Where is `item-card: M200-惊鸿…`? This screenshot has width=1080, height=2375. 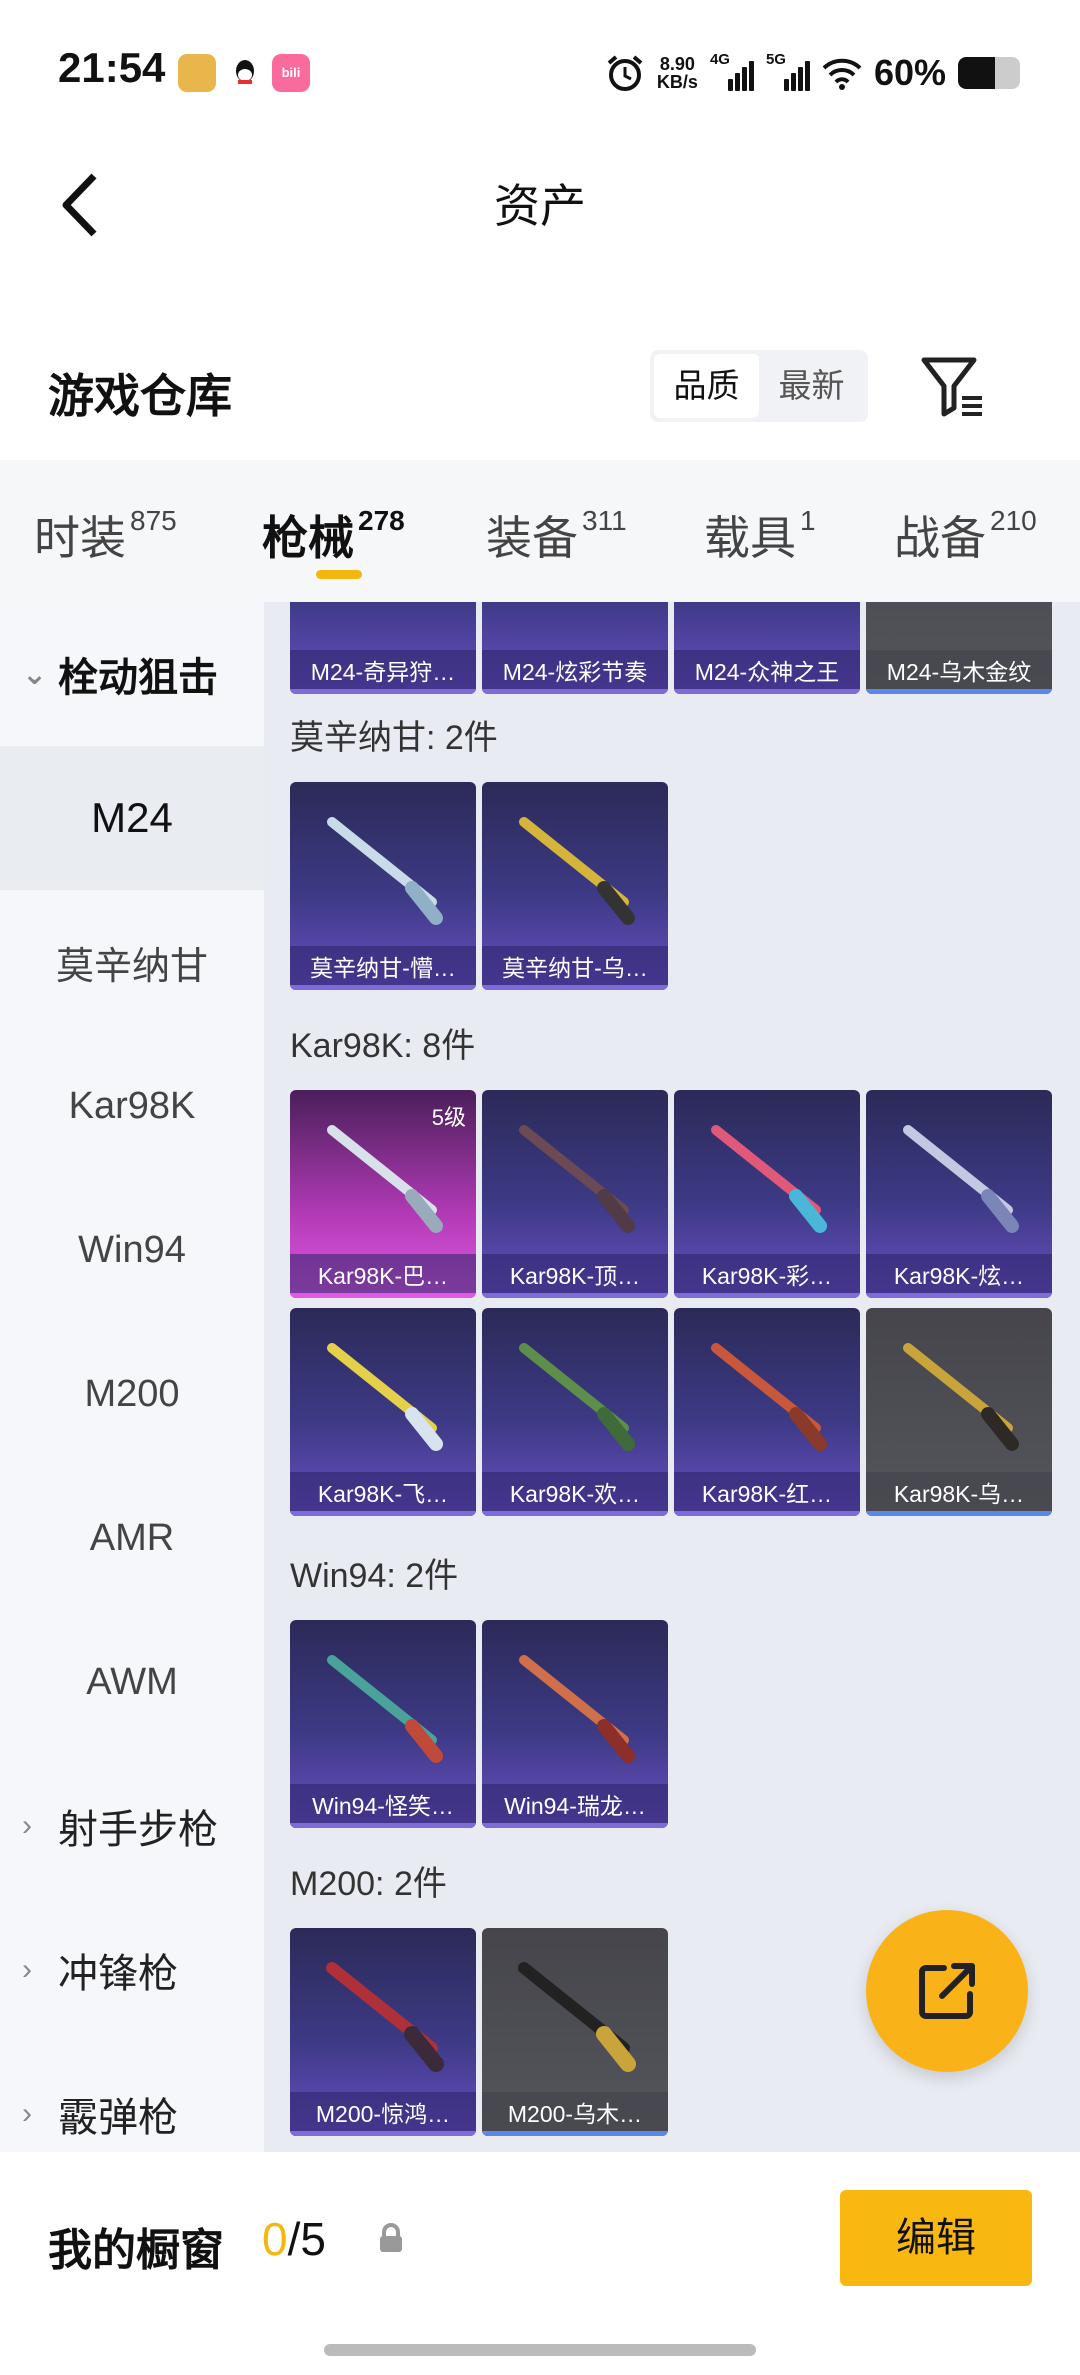
item-card: M200-惊鸿… is located at coordinates (383, 2032).